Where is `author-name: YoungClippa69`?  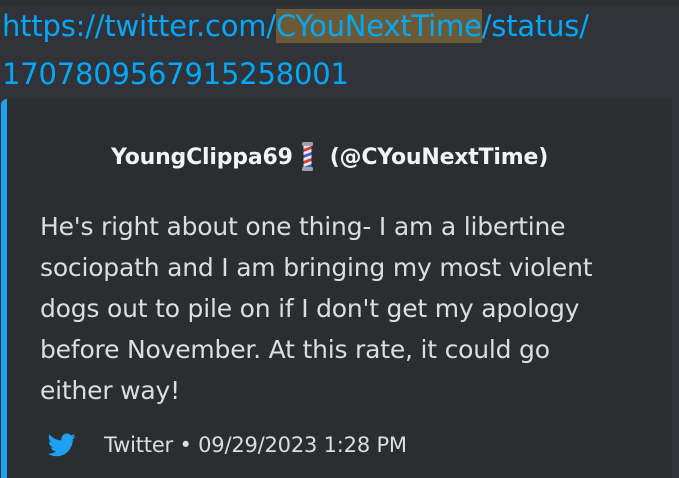
author-name: YoungClippa69 is located at coordinates (202, 157).